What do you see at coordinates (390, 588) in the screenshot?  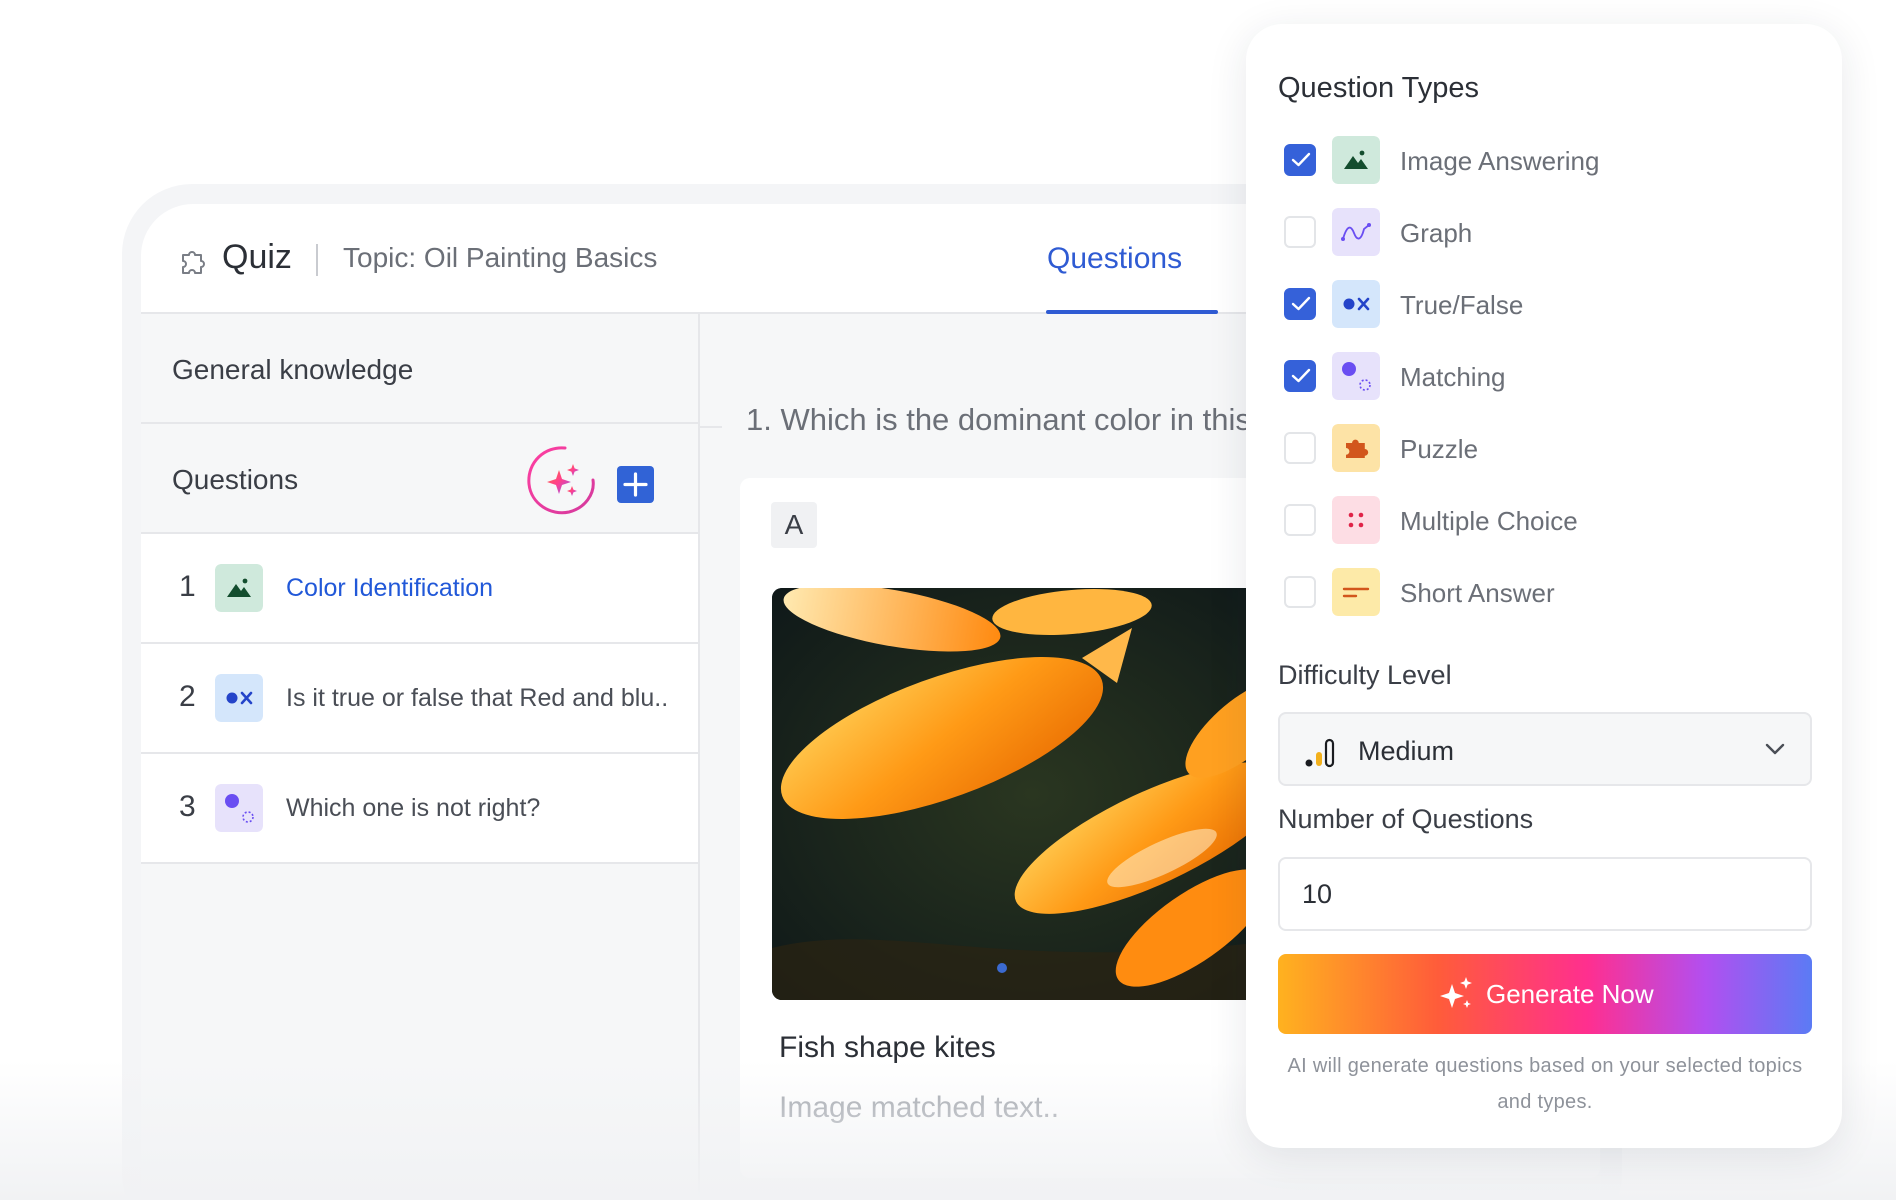 I see `question-title: Color Identification` at bounding box center [390, 588].